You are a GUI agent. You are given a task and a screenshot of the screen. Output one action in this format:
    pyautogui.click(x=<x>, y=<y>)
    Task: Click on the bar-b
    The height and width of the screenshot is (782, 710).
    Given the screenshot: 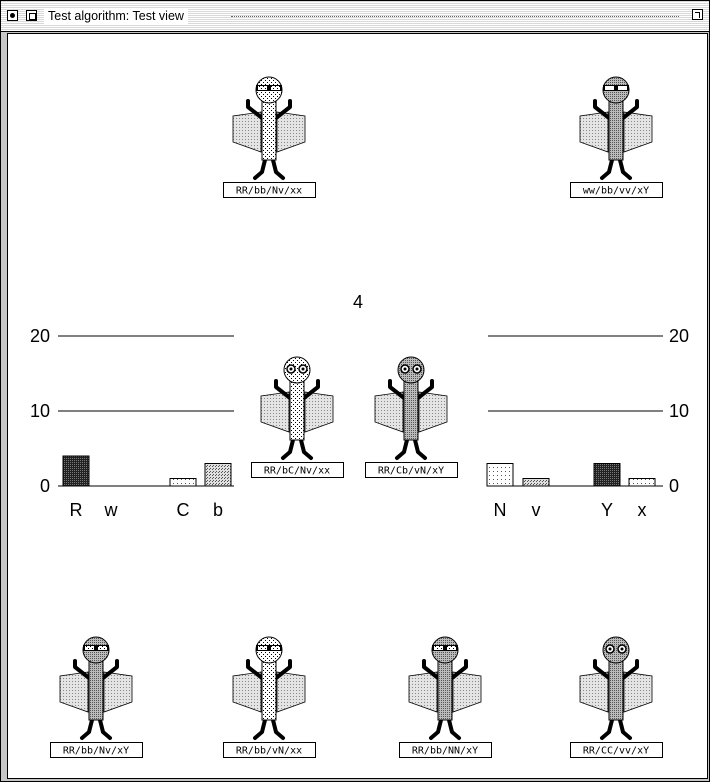 What is the action you would take?
    pyautogui.click(x=218, y=475)
    